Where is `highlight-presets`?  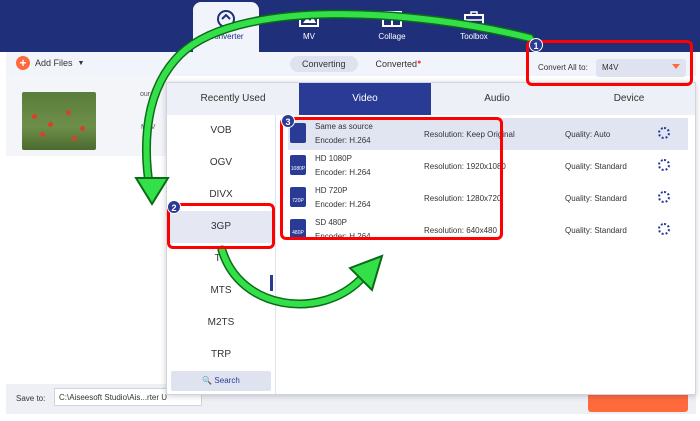
highlight-presets is located at coordinates (391, 178).